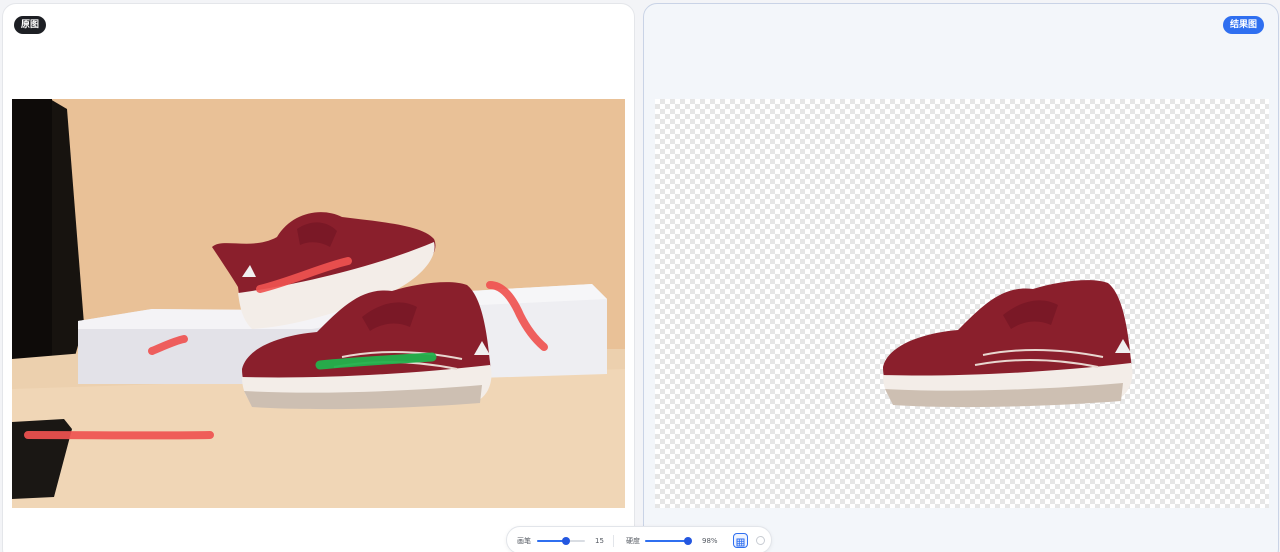 The width and height of the screenshot is (1280, 552). Describe the element at coordinates (760, 540) in the screenshot. I see `circle-toggle-button` at that location.